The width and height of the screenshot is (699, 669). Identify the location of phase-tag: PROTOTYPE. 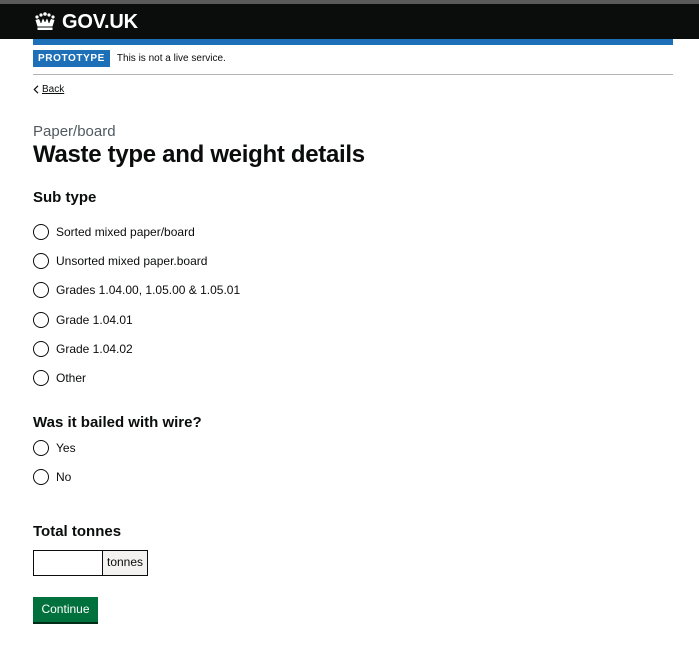
(71, 58).